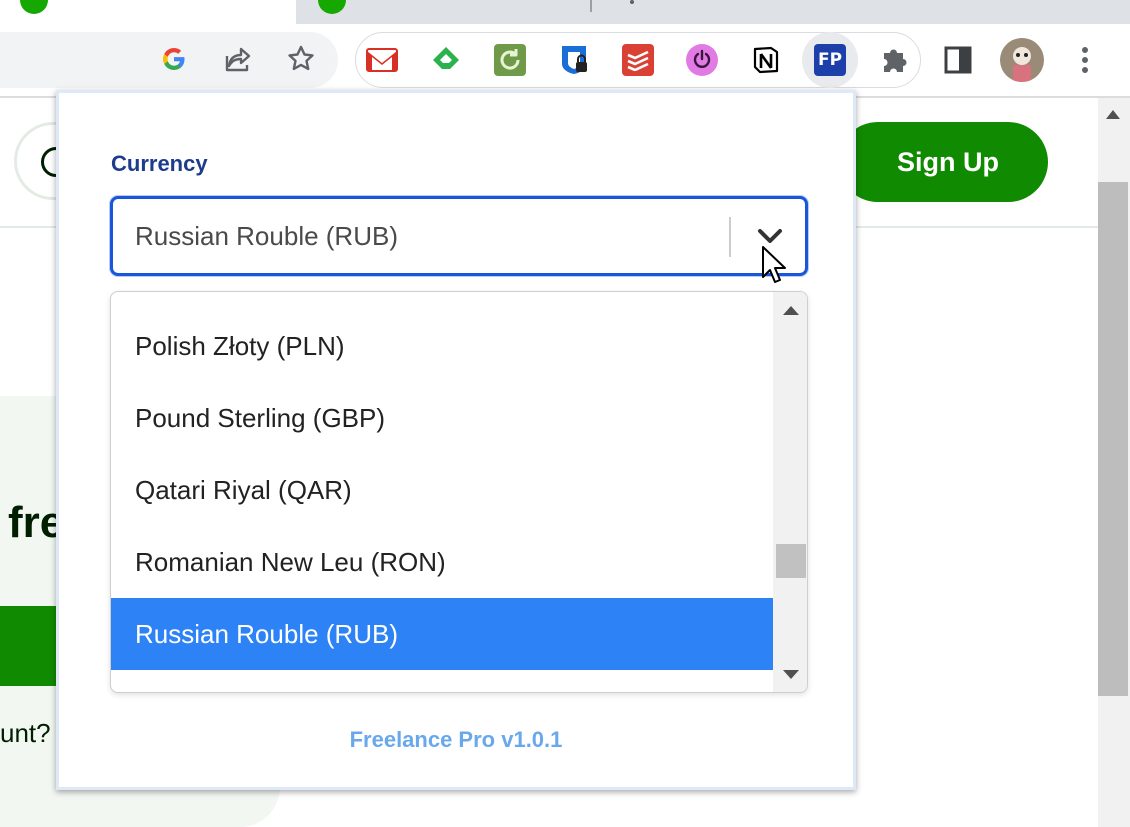  I want to click on scroll-down-arrow-icon, so click(791, 674).